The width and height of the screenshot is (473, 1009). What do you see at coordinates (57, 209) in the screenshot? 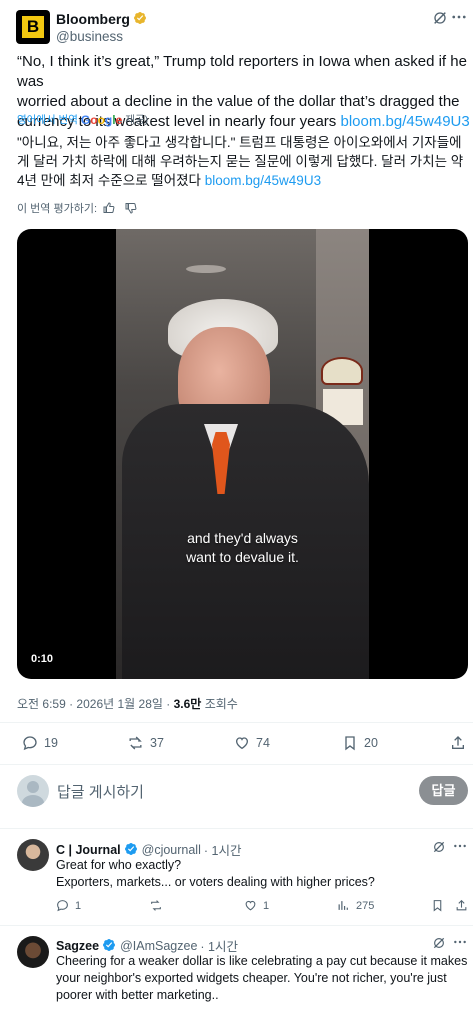
I see `rate-translation-label: 이 번역 평가하기:` at bounding box center [57, 209].